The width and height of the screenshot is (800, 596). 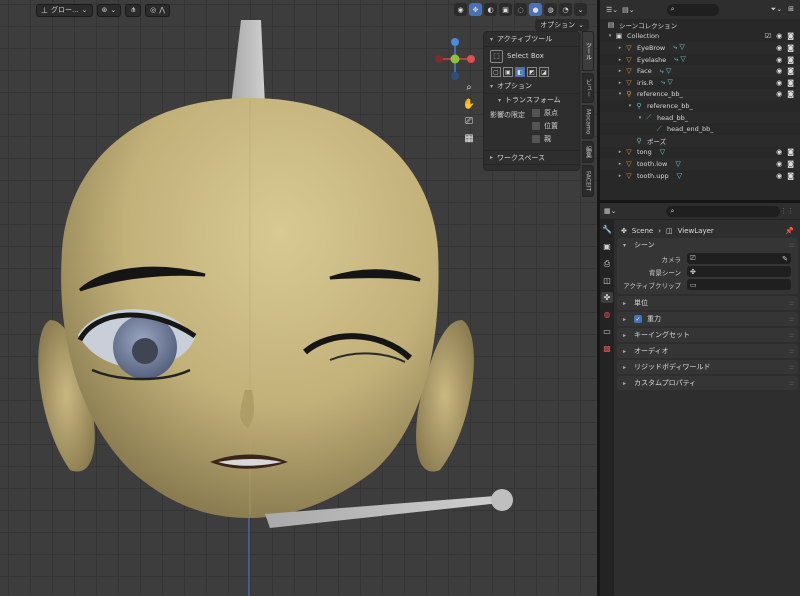 I want to click on panel-header: ▸ カスタムプロパティ::::, so click(x=707, y=383).